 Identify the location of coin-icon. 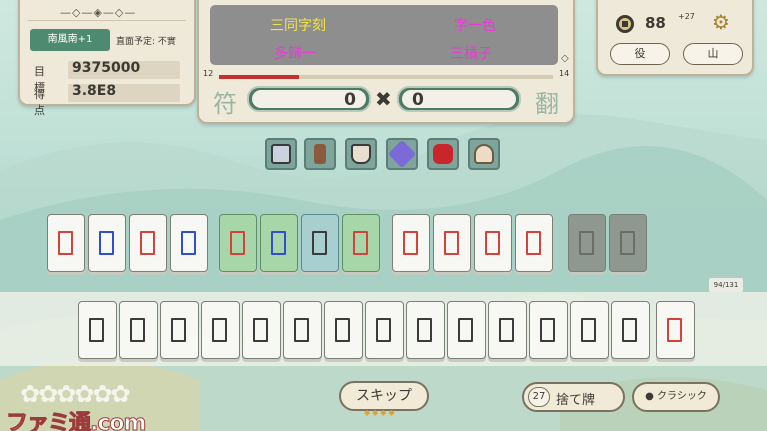
(625, 24).